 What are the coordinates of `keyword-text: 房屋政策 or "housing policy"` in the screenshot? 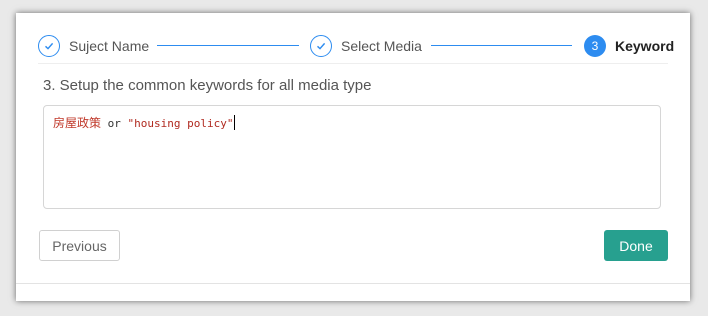 It's located at (144, 123).